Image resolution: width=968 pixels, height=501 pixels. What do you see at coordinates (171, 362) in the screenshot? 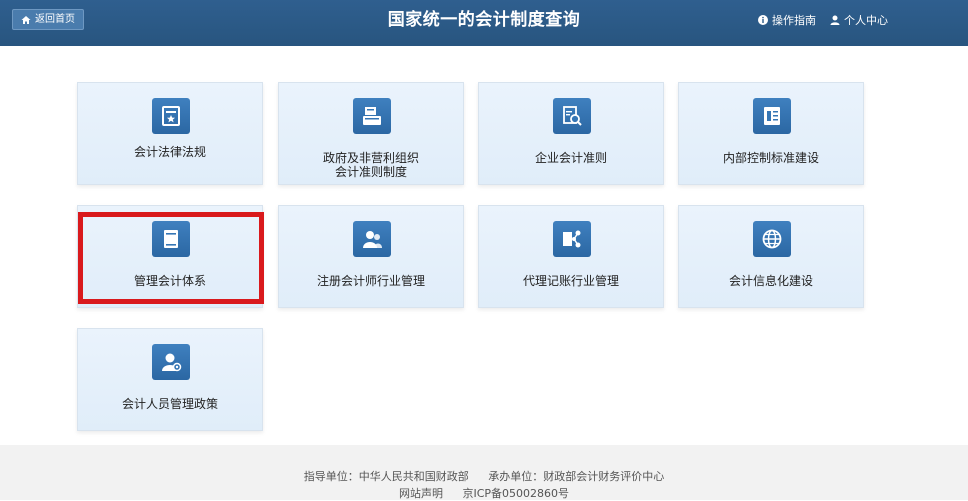
I see `user-gear-icon` at bounding box center [171, 362].